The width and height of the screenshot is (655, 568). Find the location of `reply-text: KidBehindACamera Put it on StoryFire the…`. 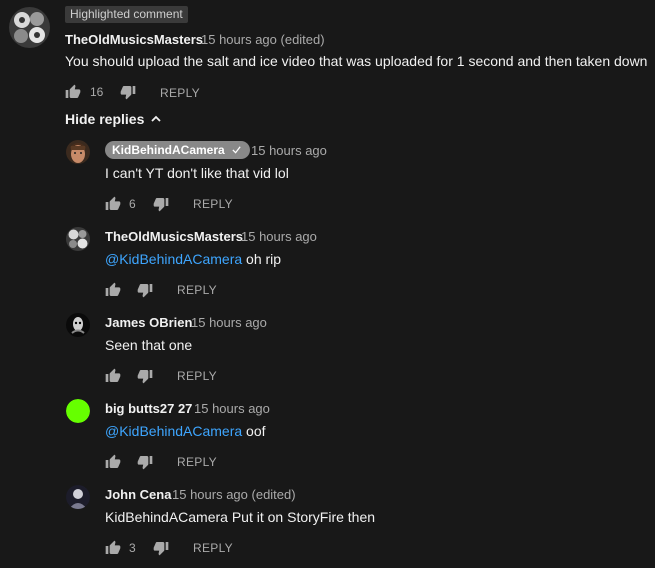

reply-text: KidBehindACamera Put it on StoryFire the… is located at coordinates (240, 517).